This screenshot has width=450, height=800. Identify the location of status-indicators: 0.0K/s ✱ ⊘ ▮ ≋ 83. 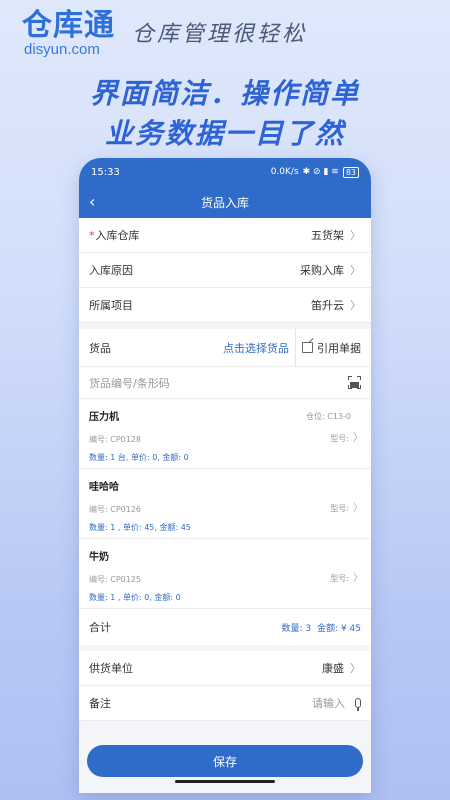
(314, 172).